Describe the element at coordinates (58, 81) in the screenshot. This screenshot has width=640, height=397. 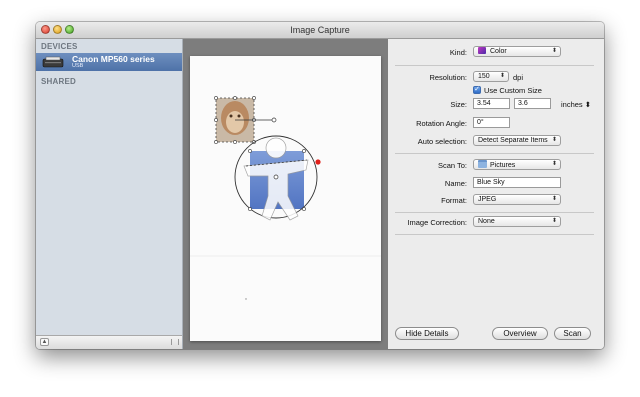
I see `shared-header: SHARED` at that location.